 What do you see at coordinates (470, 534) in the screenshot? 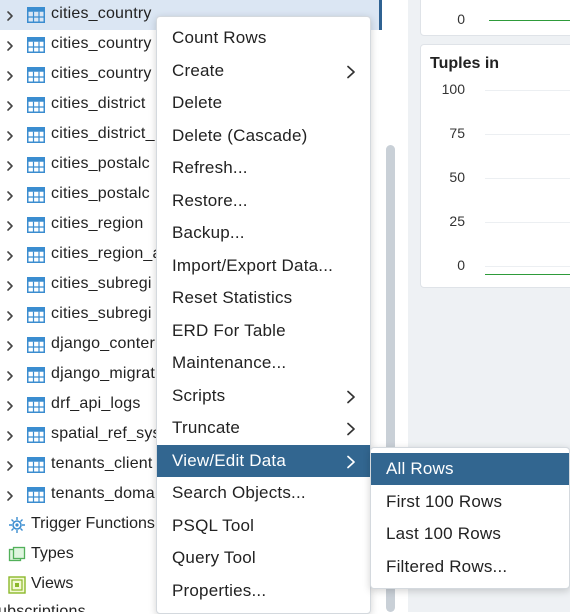
I see `submenu-item-last-100-rows: Last 100 Rows` at bounding box center [470, 534].